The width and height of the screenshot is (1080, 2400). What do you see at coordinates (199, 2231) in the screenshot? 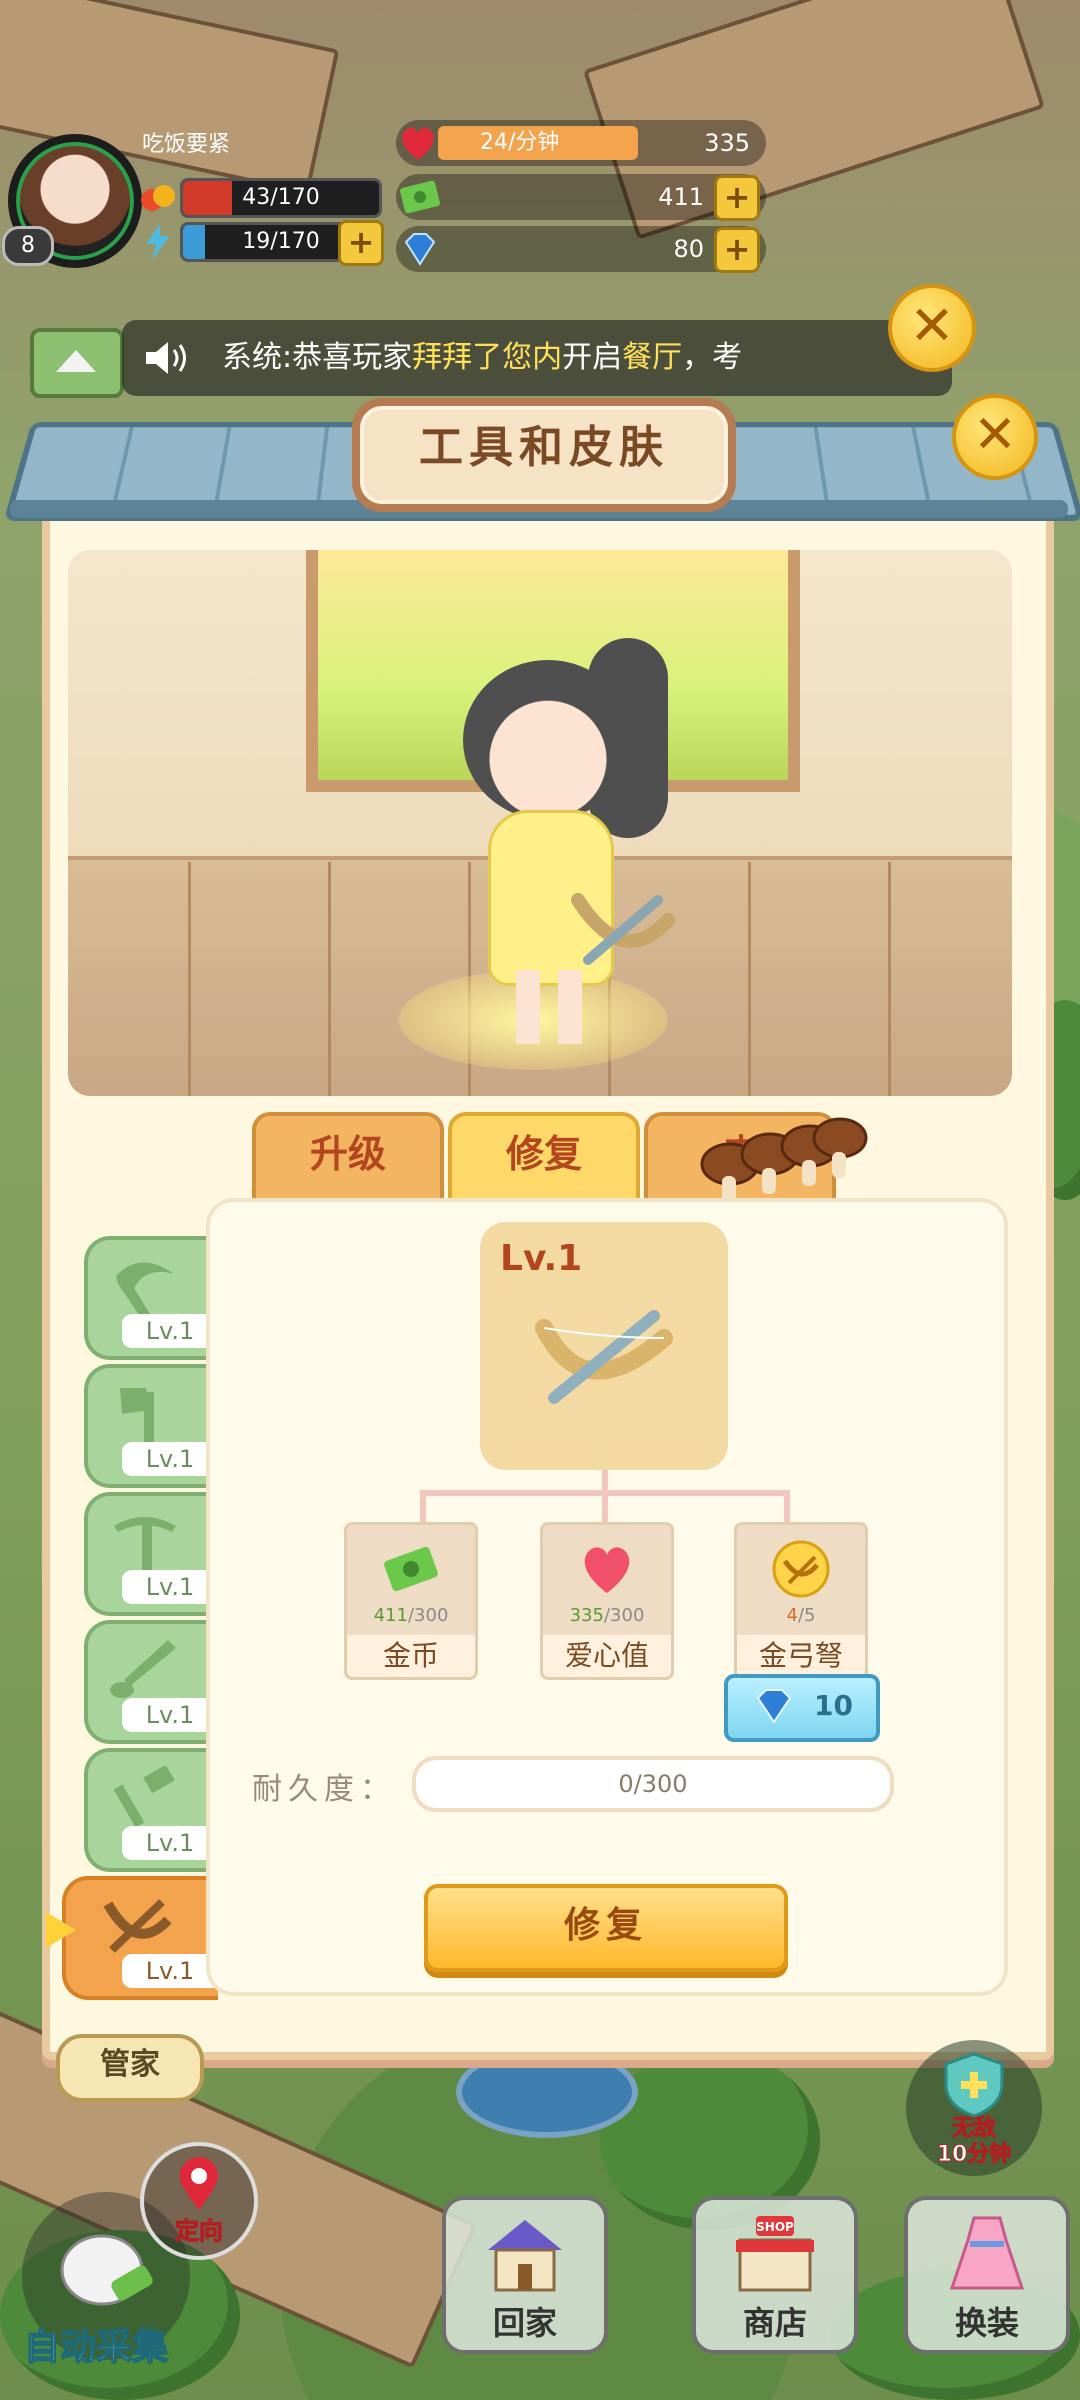
I see `locate-label: 定向` at bounding box center [199, 2231].